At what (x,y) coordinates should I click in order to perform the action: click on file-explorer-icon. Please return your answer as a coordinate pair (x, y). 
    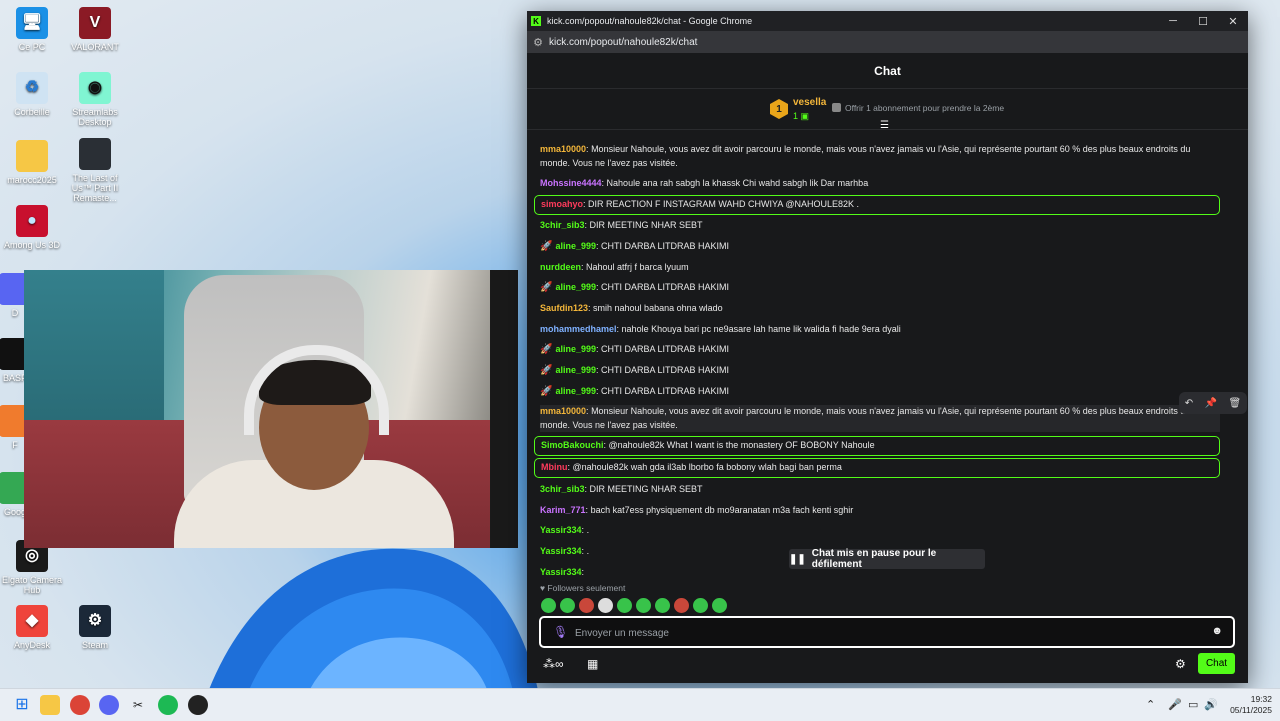
    Looking at the image, I should click on (50, 705).